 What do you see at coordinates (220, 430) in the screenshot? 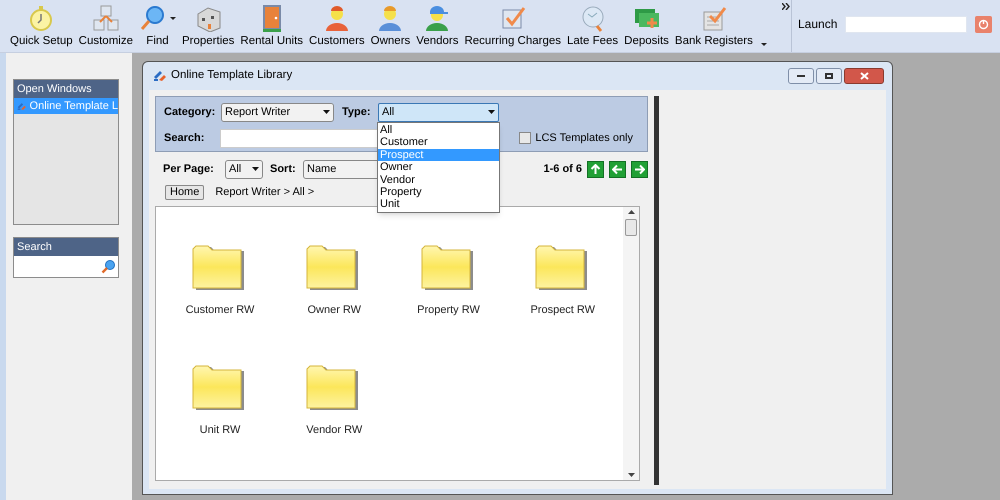
I see `folder-label: Unit RW` at bounding box center [220, 430].